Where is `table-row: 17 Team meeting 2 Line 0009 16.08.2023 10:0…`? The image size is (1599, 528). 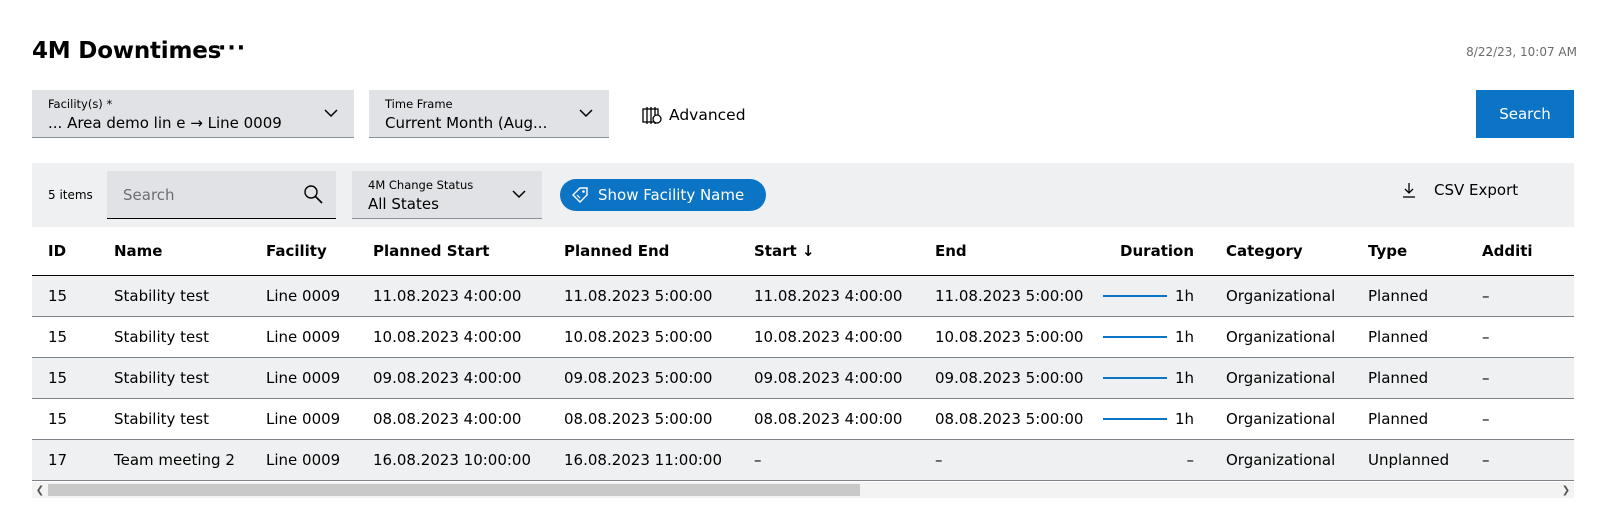 table-row: 17 Team meeting 2 Line 0009 16.08.2023 10:0… is located at coordinates (803, 460).